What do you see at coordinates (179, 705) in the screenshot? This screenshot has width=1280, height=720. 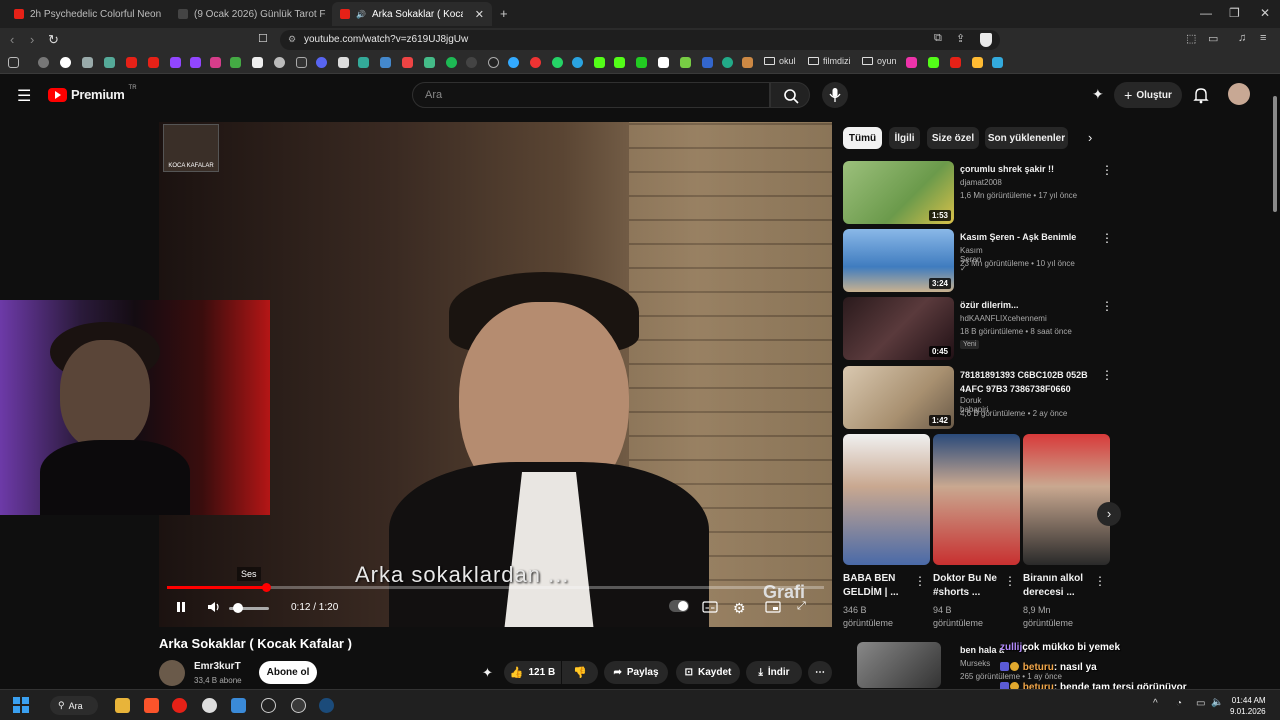 I see `youtube-app-icon` at bounding box center [179, 705].